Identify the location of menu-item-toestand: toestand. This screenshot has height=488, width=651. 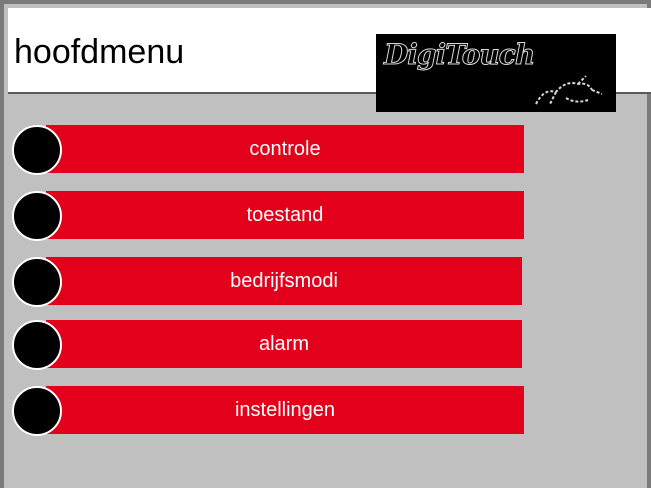
(268, 216).